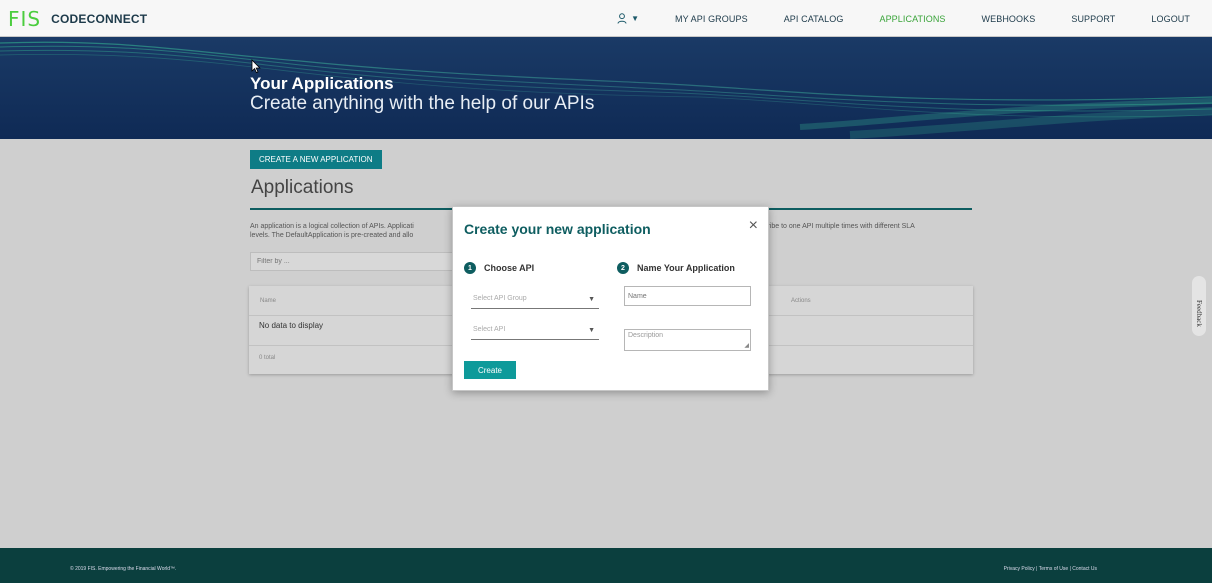 This screenshot has height=583, width=1212. I want to click on step-1-label: Choose API, so click(509, 268).